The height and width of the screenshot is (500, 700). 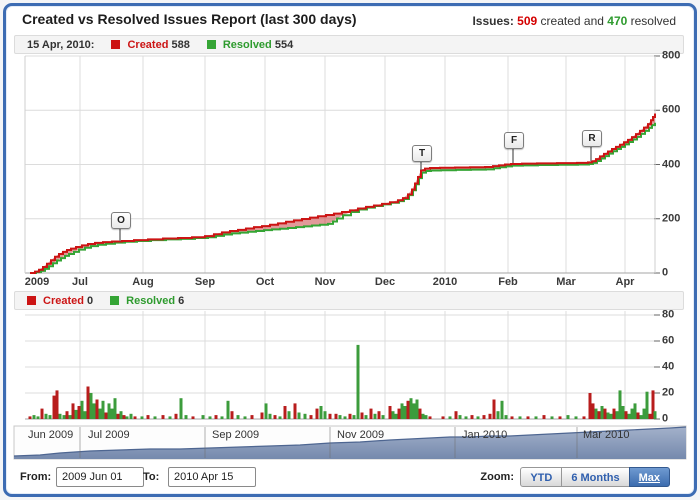 I want to click on bar-chart-legend: Created 0 Resolved 6, so click(x=349, y=300).